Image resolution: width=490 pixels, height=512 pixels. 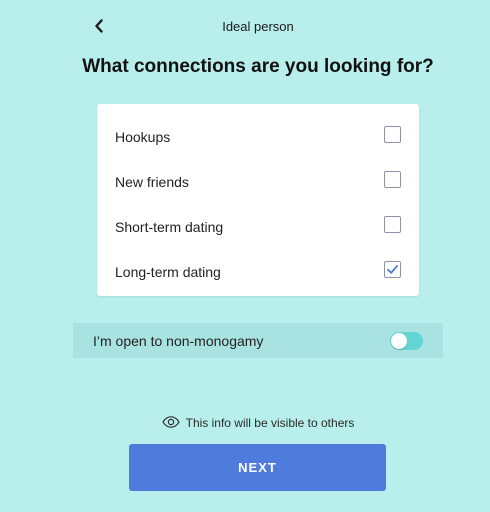 What do you see at coordinates (258, 272) in the screenshot?
I see `option-long-term-dating: Long-term dating` at bounding box center [258, 272].